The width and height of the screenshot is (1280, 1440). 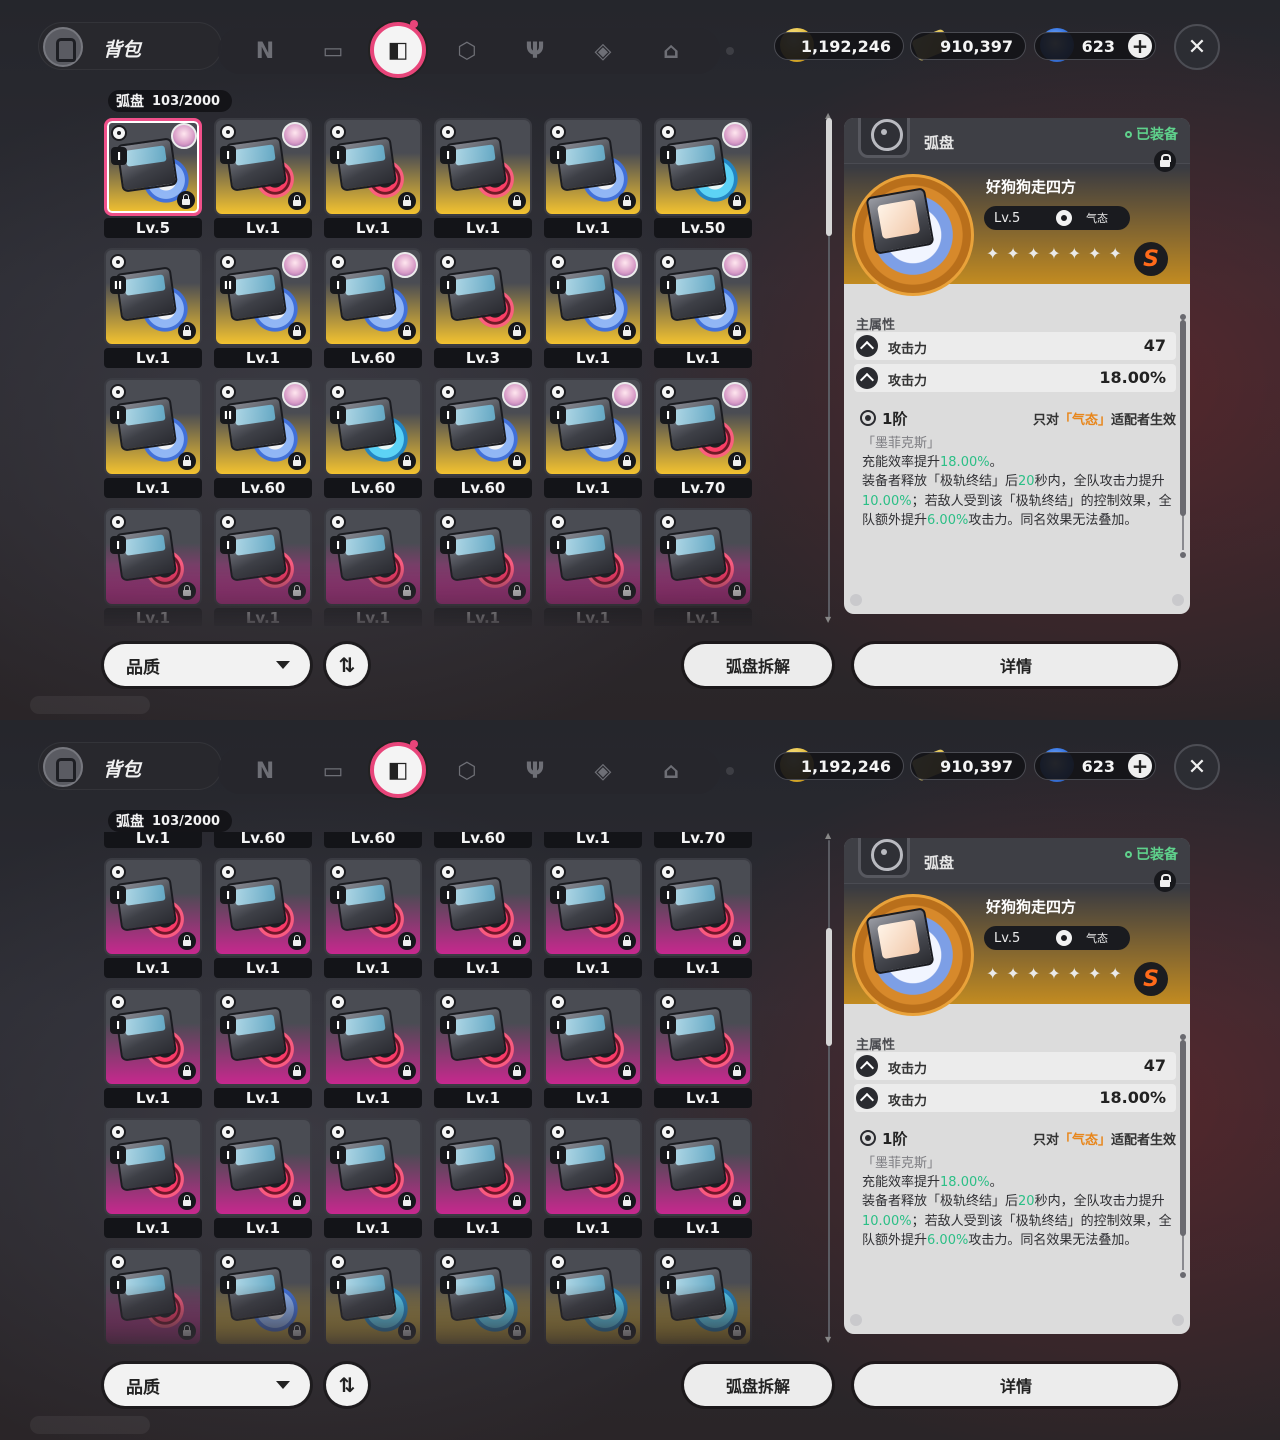 I want to click on close-button: ✕, so click(x=1197, y=47).